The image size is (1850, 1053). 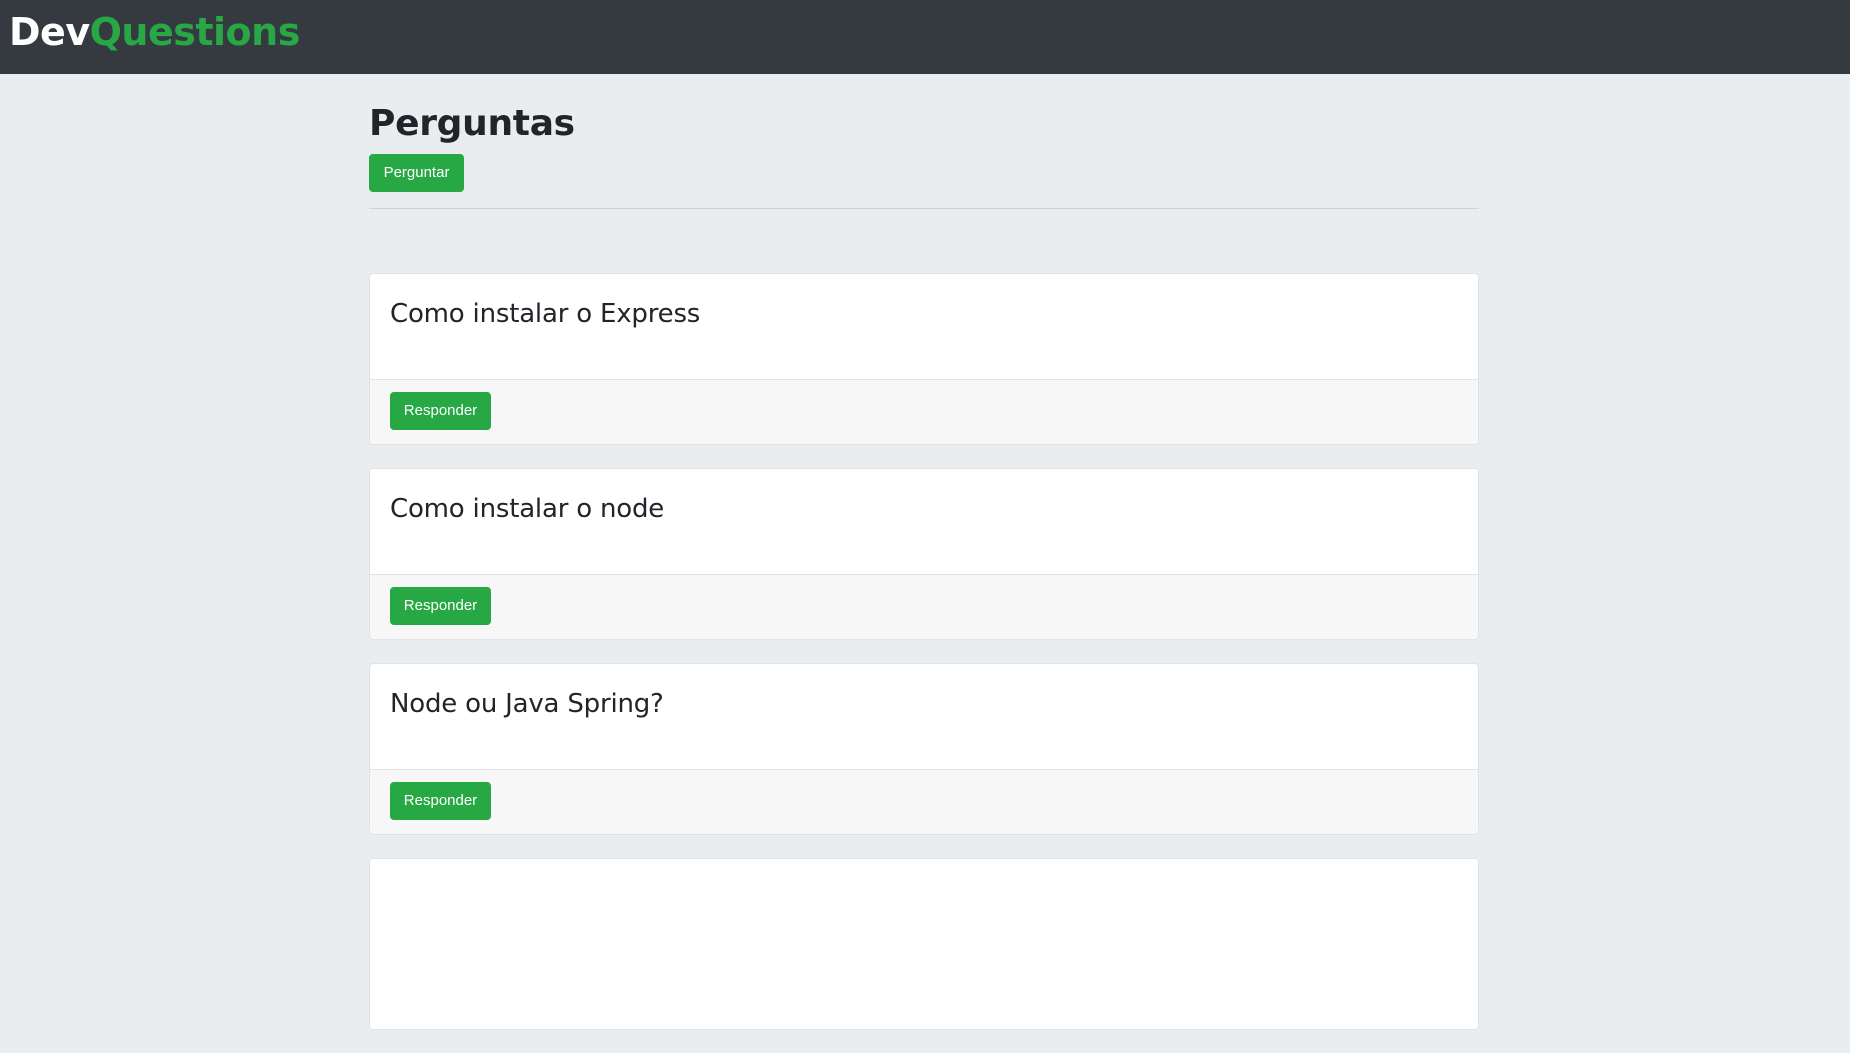 I want to click on ask-question-button: Perguntar, so click(x=416, y=173).